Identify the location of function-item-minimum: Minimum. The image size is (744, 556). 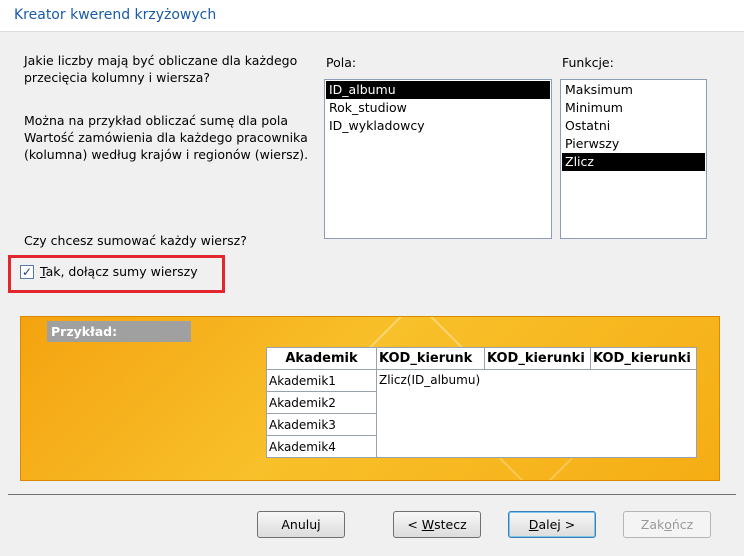
(633, 108).